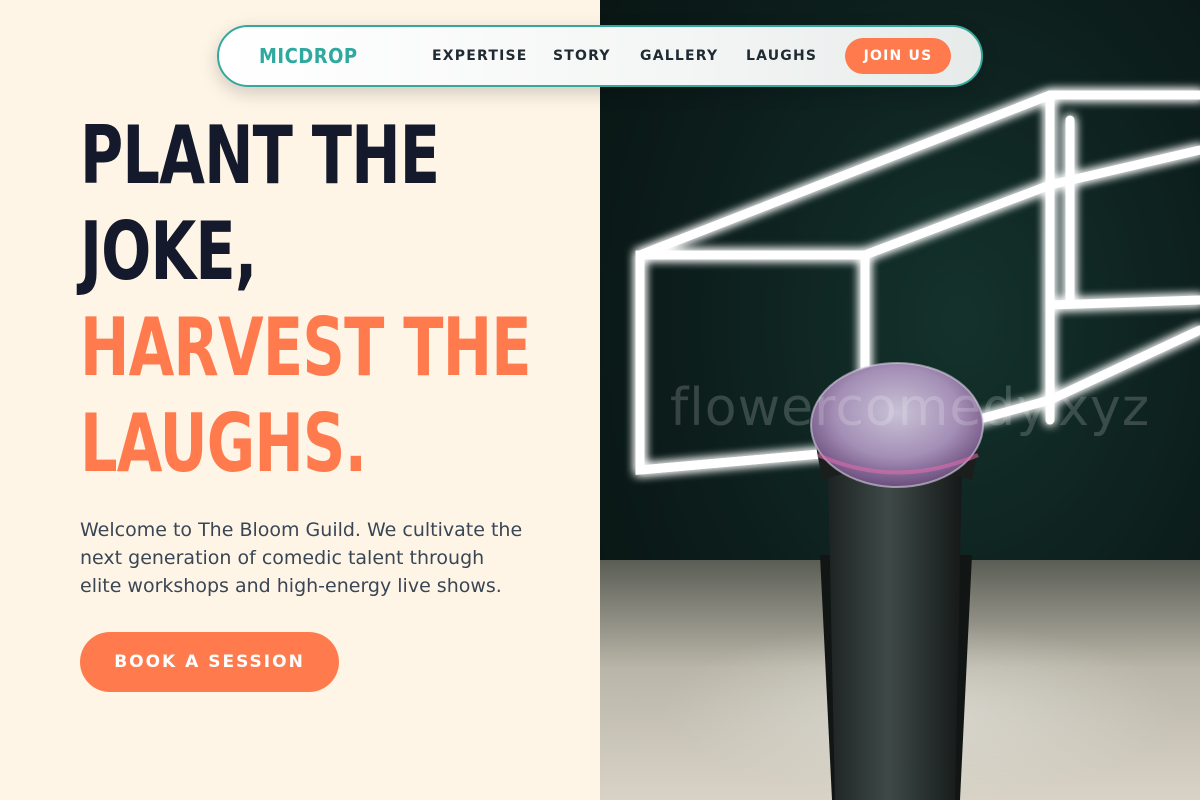  Describe the element at coordinates (168, 251) in the screenshot. I see `headline-line: JOKE,` at that location.